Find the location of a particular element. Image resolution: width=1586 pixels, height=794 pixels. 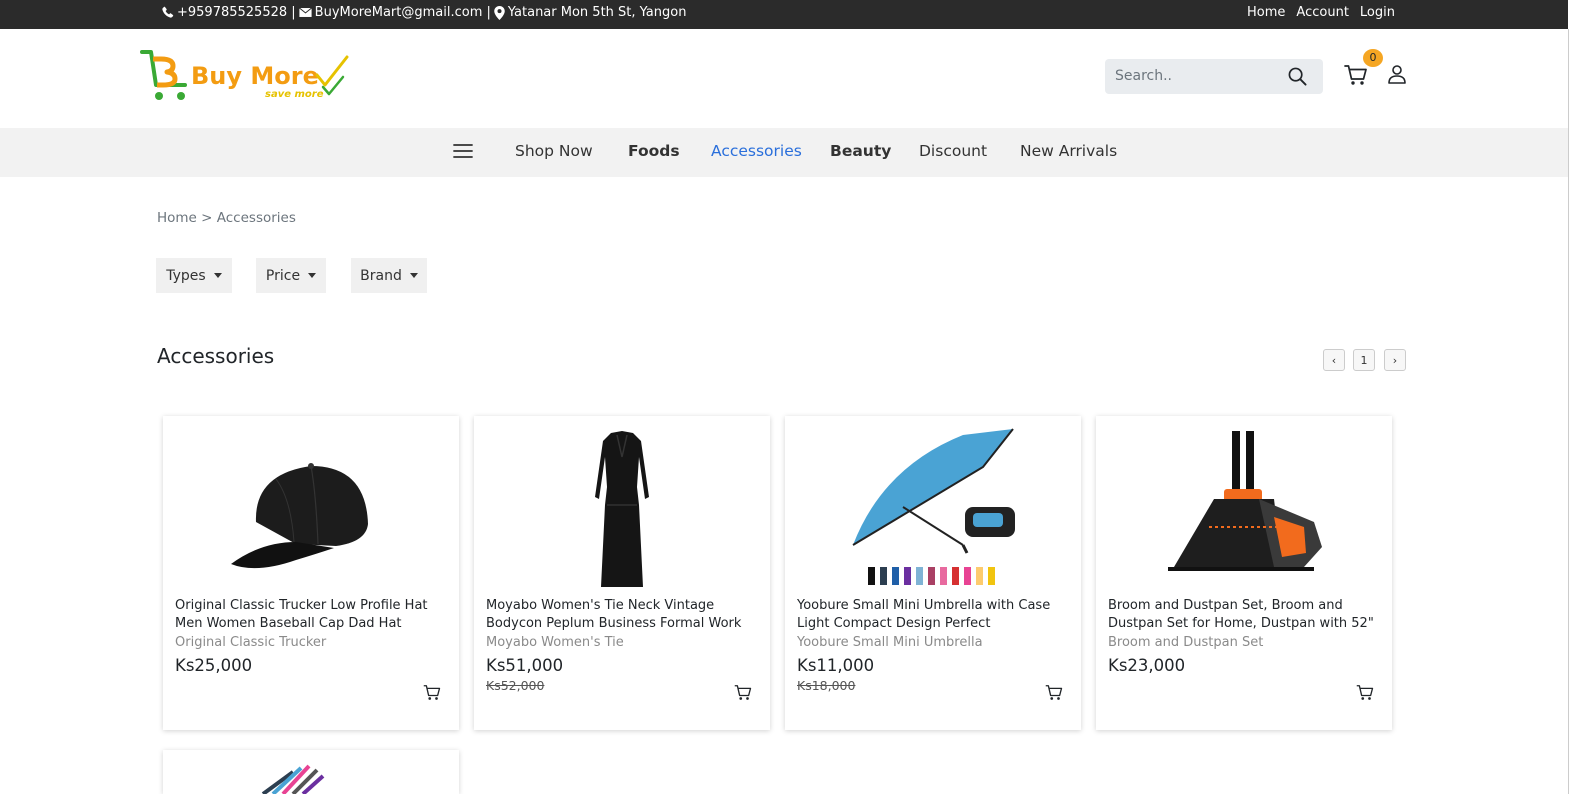

phone-icon is located at coordinates (168, 12).